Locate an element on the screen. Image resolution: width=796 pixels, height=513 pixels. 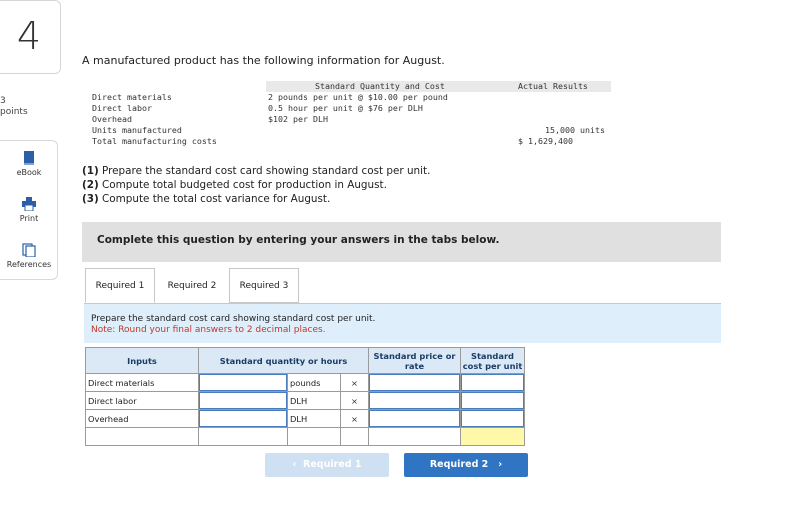
ebook-label: eBook is located at coordinates (29, 172).